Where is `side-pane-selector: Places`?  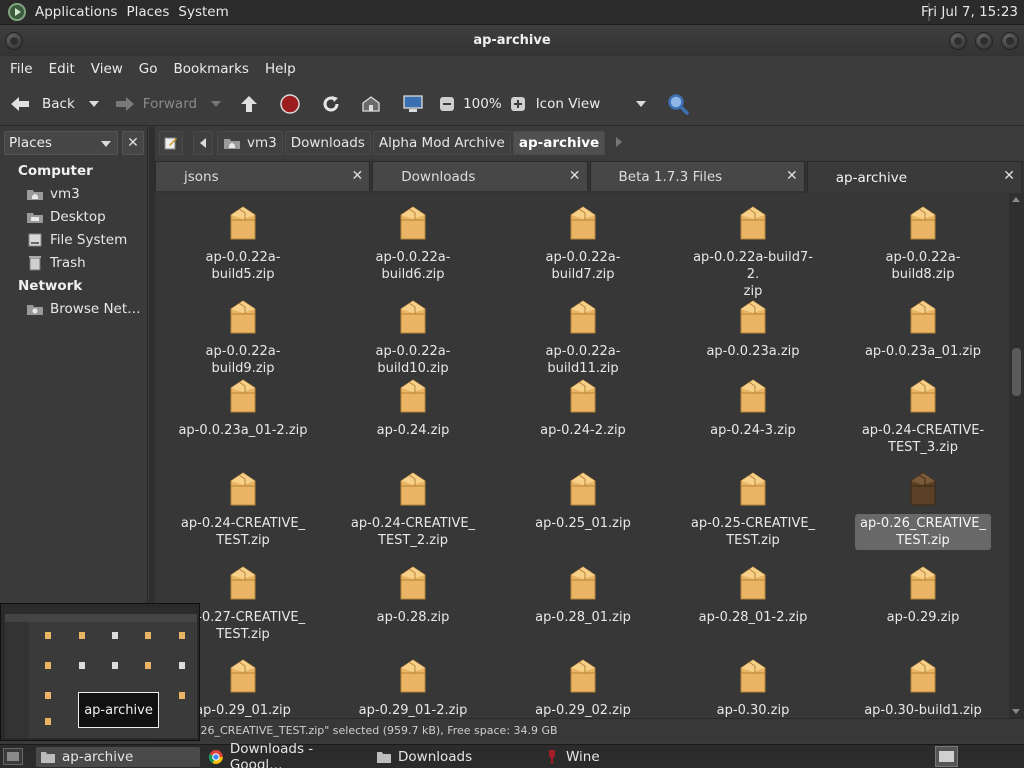
side-pane-selector: Places is located at coordinates (61, 143).